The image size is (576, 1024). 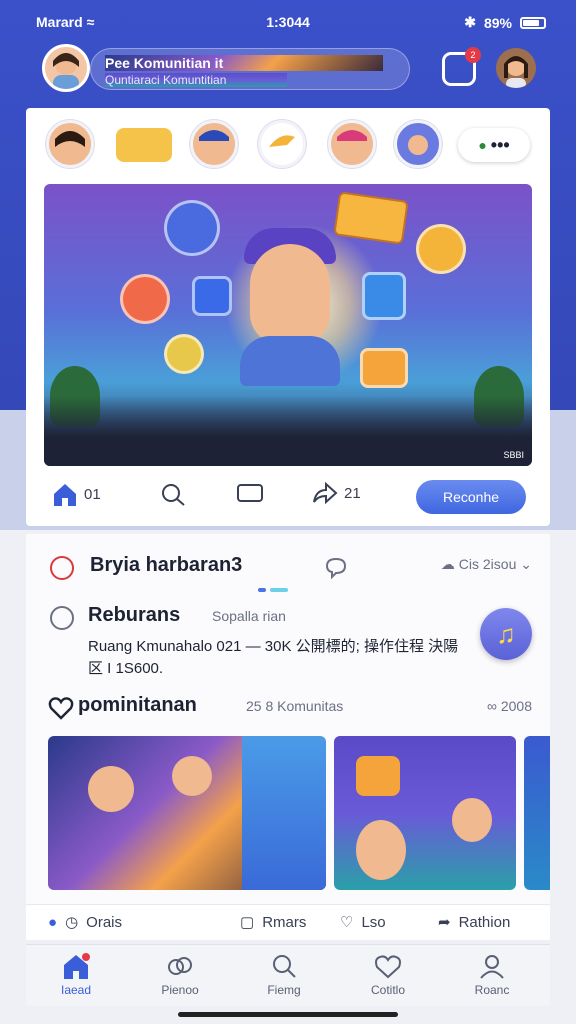 What do you see at coordinates (76, 975) in the screenshot?
I see `tab-home: Iaead` at bounding box center [76, 975].